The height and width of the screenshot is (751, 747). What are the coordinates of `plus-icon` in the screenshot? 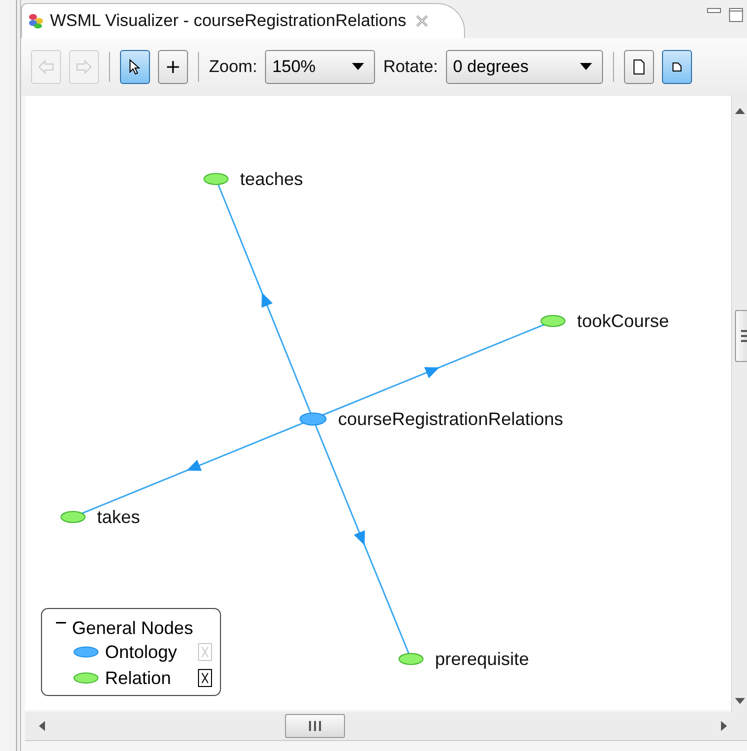 It's located at (173, 67).